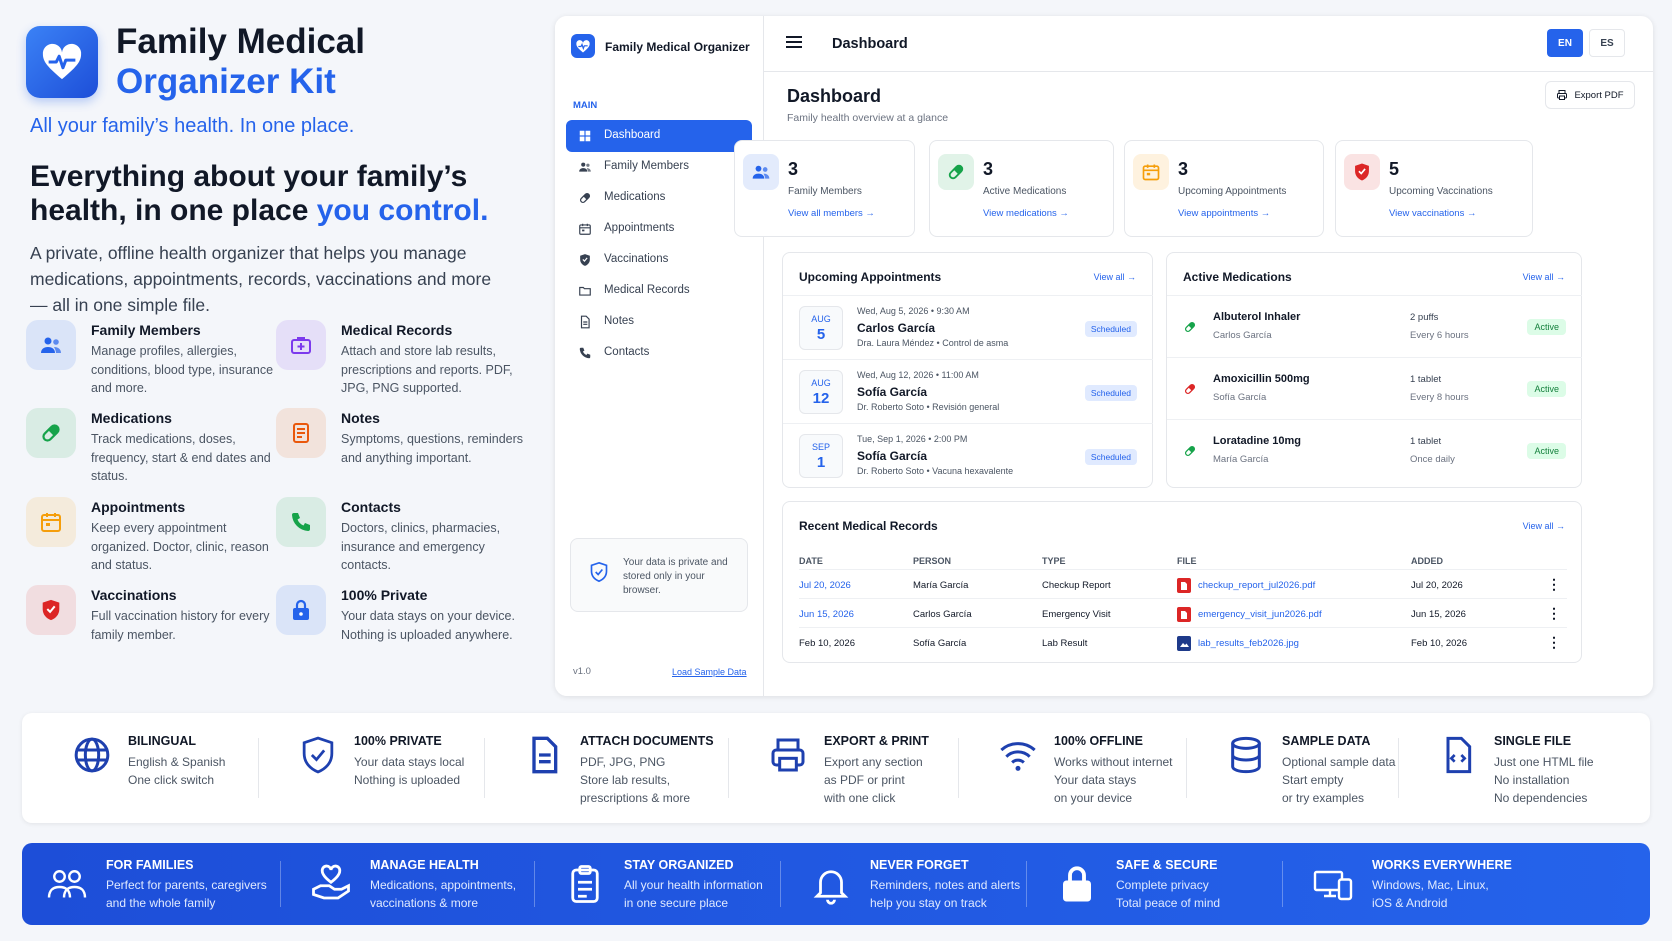  I want to click on database-icon, so click(1246, 755).